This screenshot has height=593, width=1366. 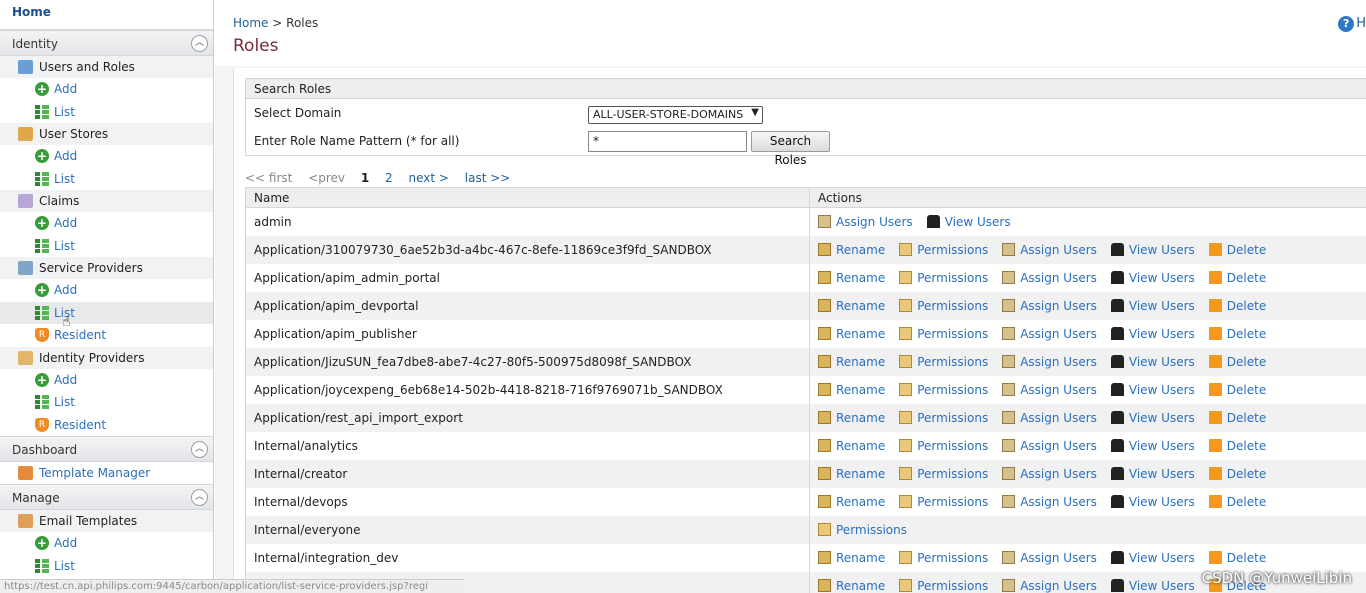 I want to click on pager-first: << first, so click(x=268, y=178).